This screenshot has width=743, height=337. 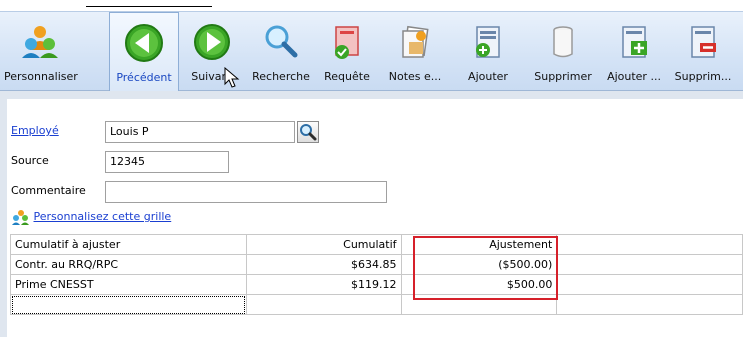 I want to click on column-header: Cumulatif à ajuster, so click(x=128, y=244).